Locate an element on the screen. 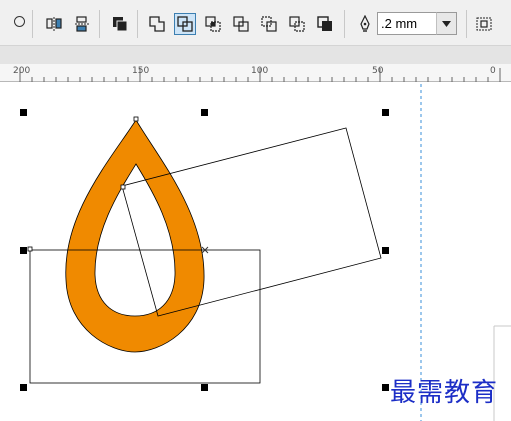 The height and width of the screenshot is (421, 511). align-icon is located at coordinates (484, 24).